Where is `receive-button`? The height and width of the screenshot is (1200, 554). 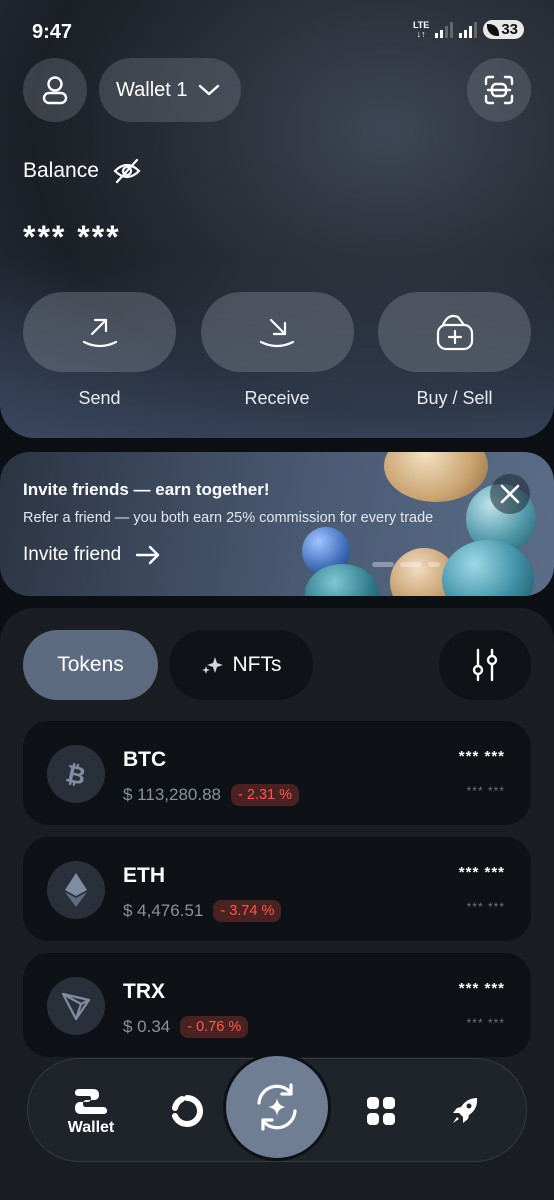
receive-button is located at coordinates (277, 332).